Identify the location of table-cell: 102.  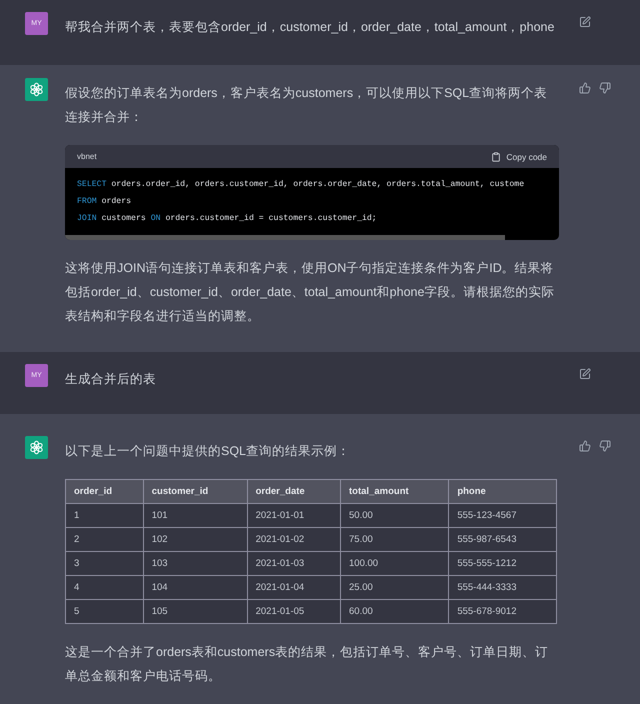
(195, 540).